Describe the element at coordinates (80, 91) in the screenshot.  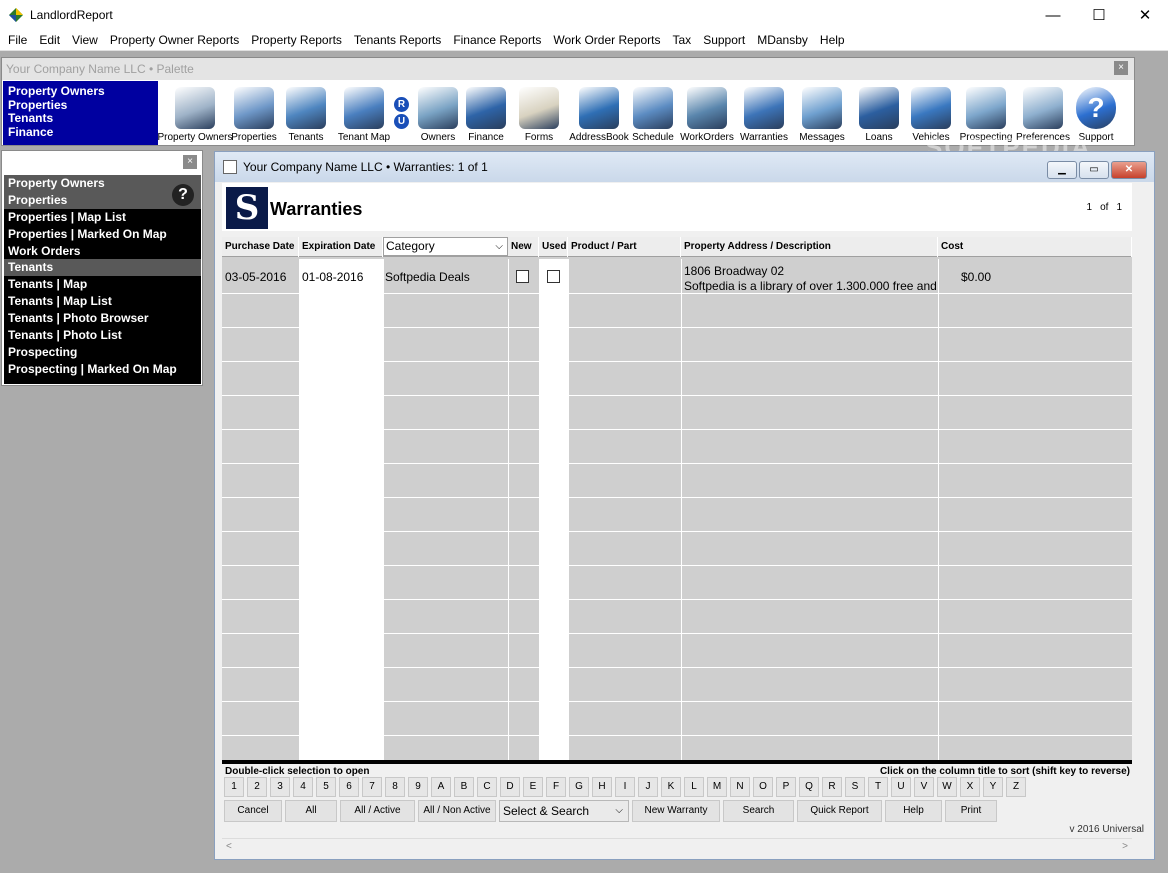
I see `palette-nav-property-owners: Property Owners` at that location.